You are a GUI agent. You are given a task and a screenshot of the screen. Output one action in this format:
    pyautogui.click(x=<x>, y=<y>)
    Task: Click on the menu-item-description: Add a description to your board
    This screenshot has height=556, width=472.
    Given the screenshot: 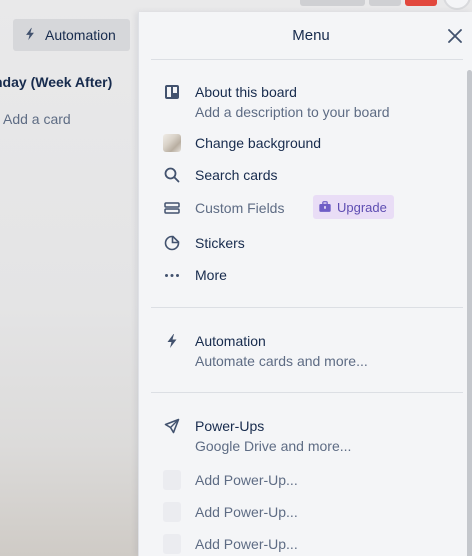 What is the action you would take?
    pyautogui.click(x=292, y=112)
    